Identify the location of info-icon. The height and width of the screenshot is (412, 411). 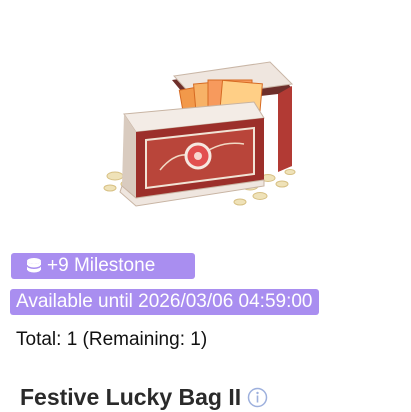
(257, 397).